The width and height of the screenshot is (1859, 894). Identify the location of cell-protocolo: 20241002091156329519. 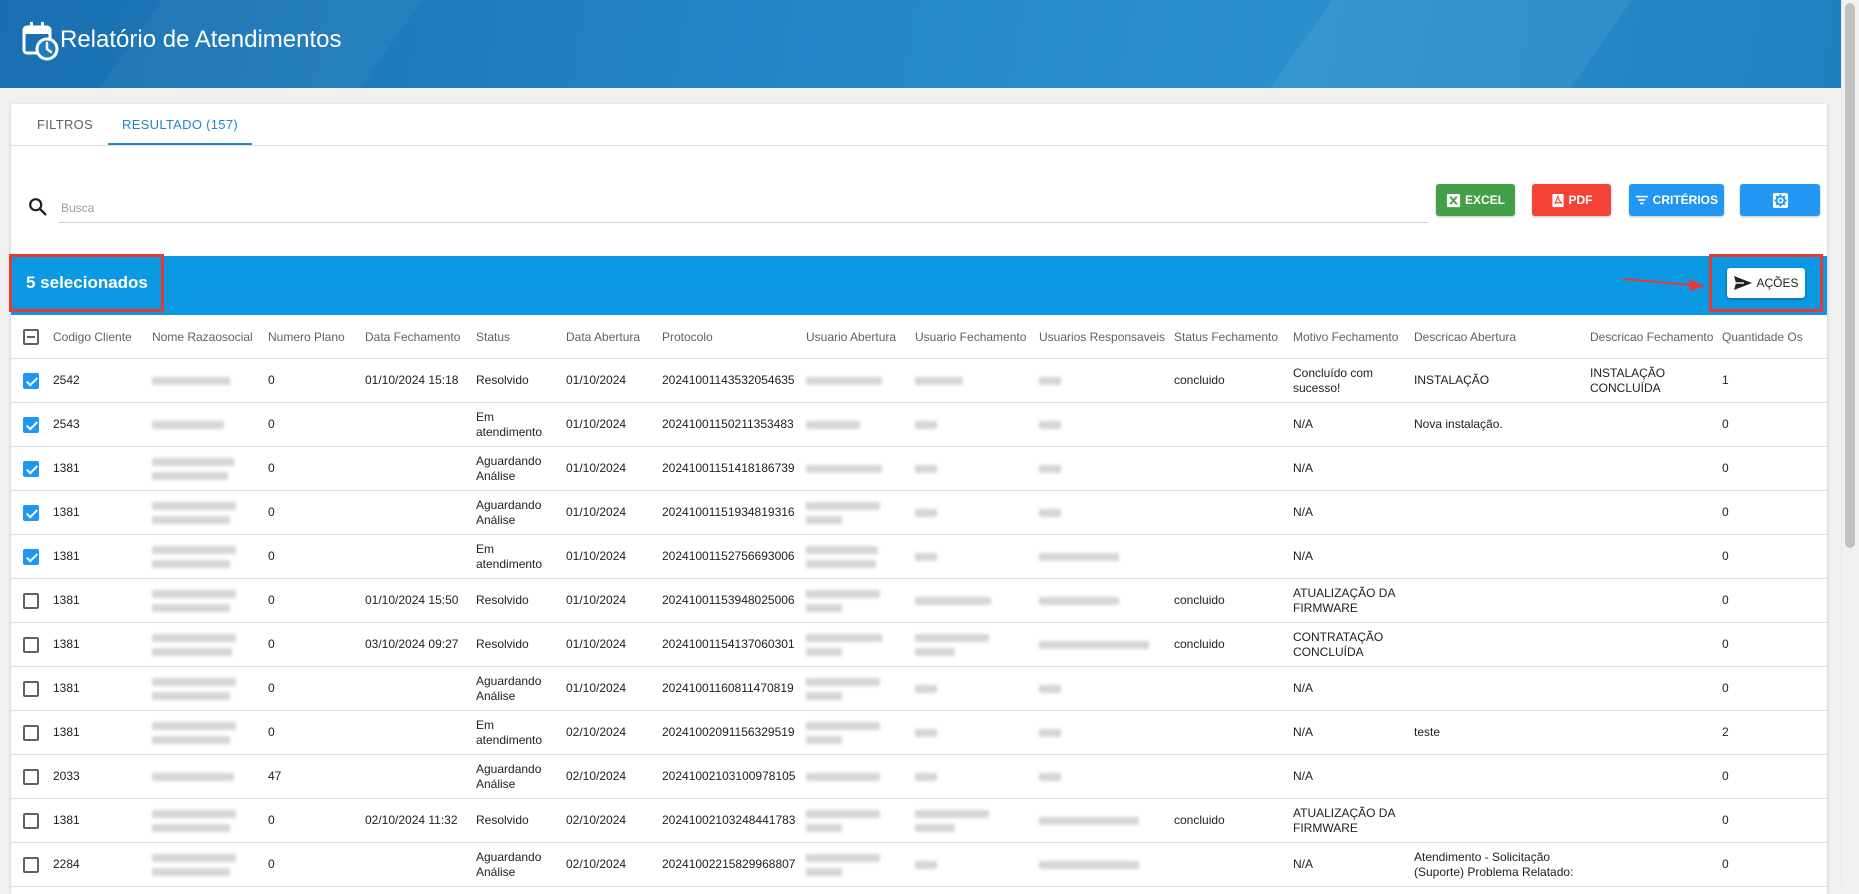
(729, 732).